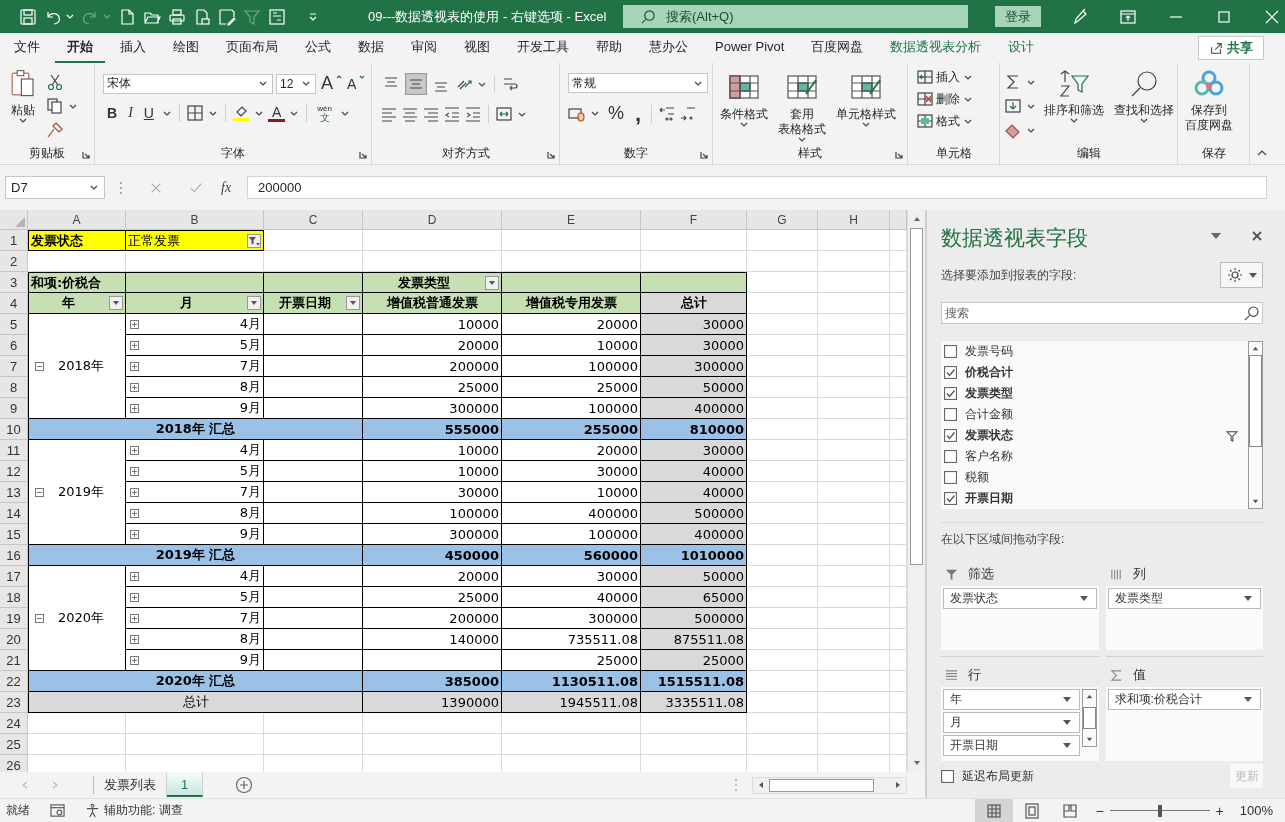 This screenshot has width=1285, height=822. I want to click on cells-button: 插入, so click(955, 77).